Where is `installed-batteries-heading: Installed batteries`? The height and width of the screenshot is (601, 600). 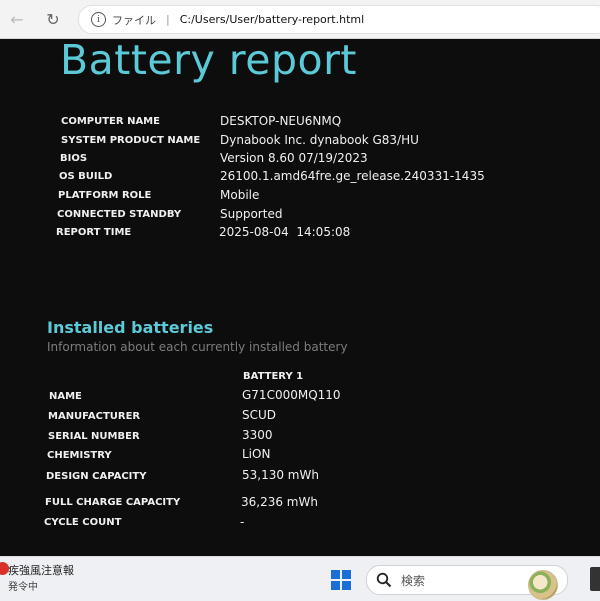
installed-batteries-heading: Installed batteries is located at coordinates (130, 327).